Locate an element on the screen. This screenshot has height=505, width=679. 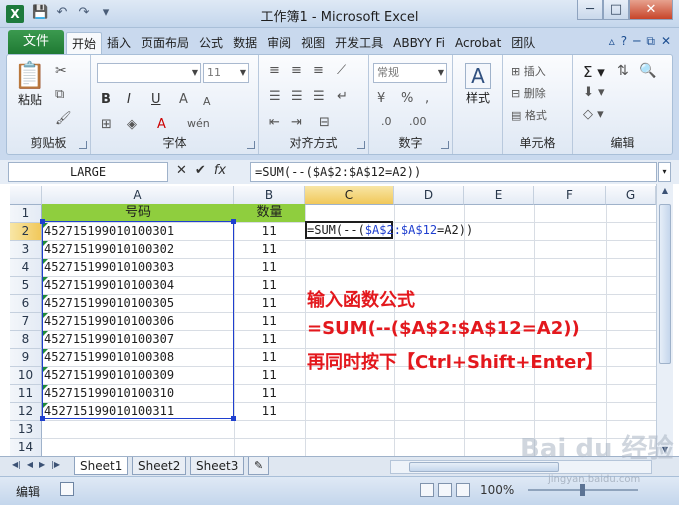
column-header-c: C is located at coordinates (349, 195).